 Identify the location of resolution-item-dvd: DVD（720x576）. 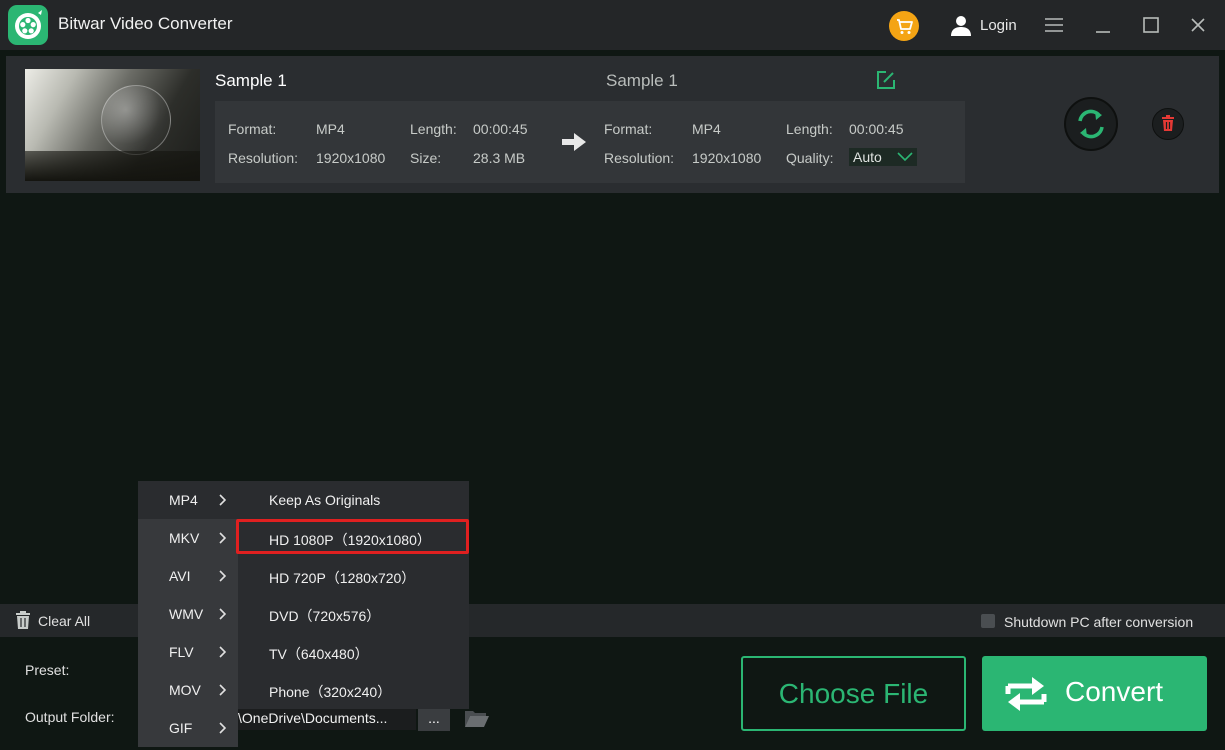
(353, 614).